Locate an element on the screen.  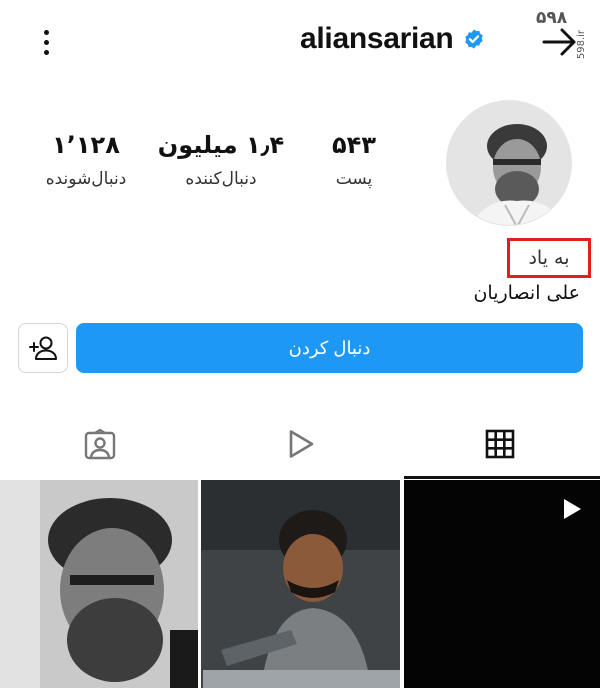
tab-tagged is located at coordinates (100, 444).